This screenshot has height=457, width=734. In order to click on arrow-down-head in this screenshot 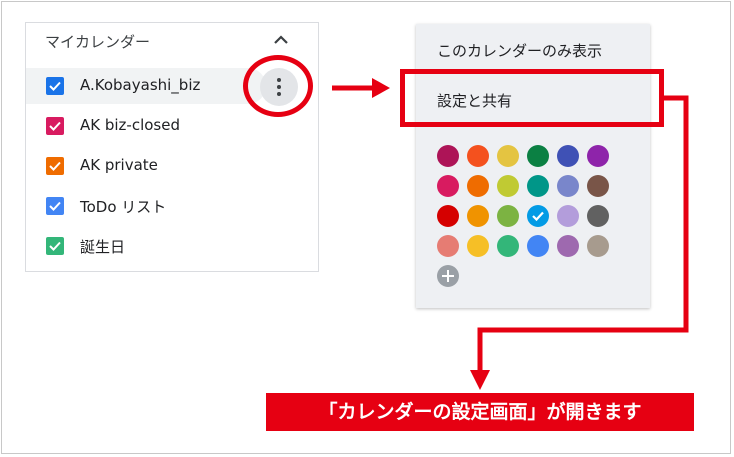, I will do `click(480, 380)`.